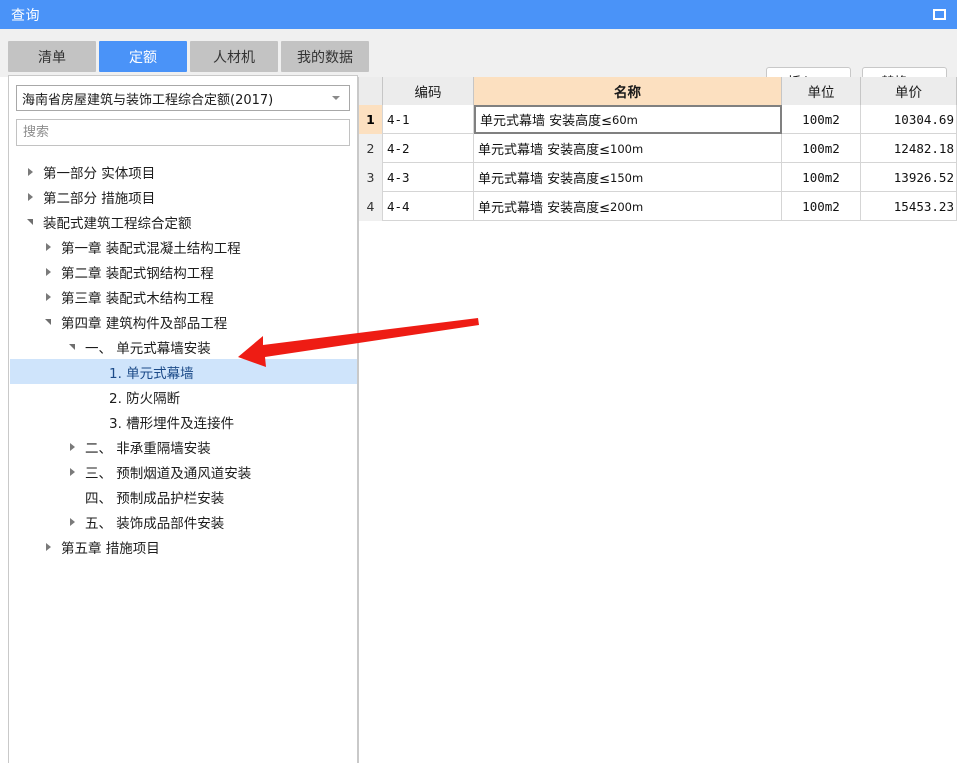  I want to click on tree-item: 二、 非承重隔墙安装, so click(183, 446).